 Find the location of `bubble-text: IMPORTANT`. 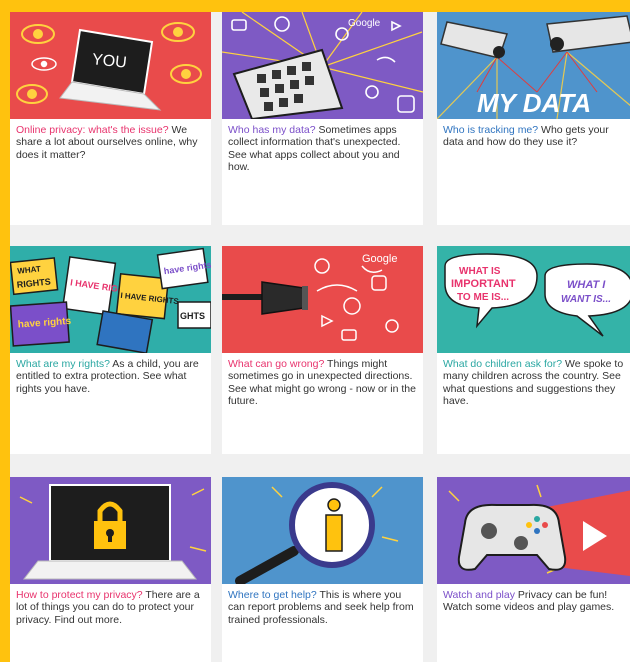

bubble-text: IMPORTANT is located at coordinates (483, 284).